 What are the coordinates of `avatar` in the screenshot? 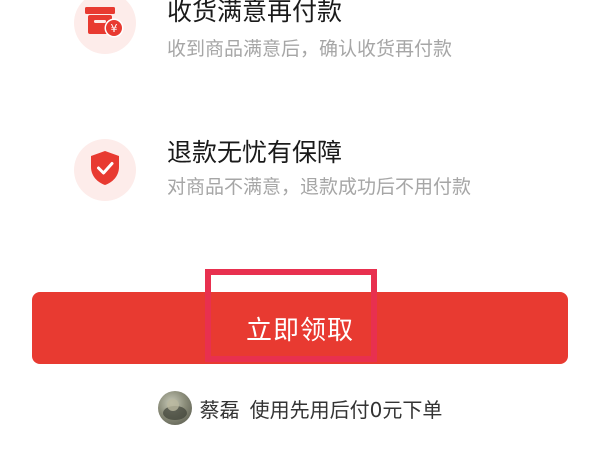 It's located at (174, 408).